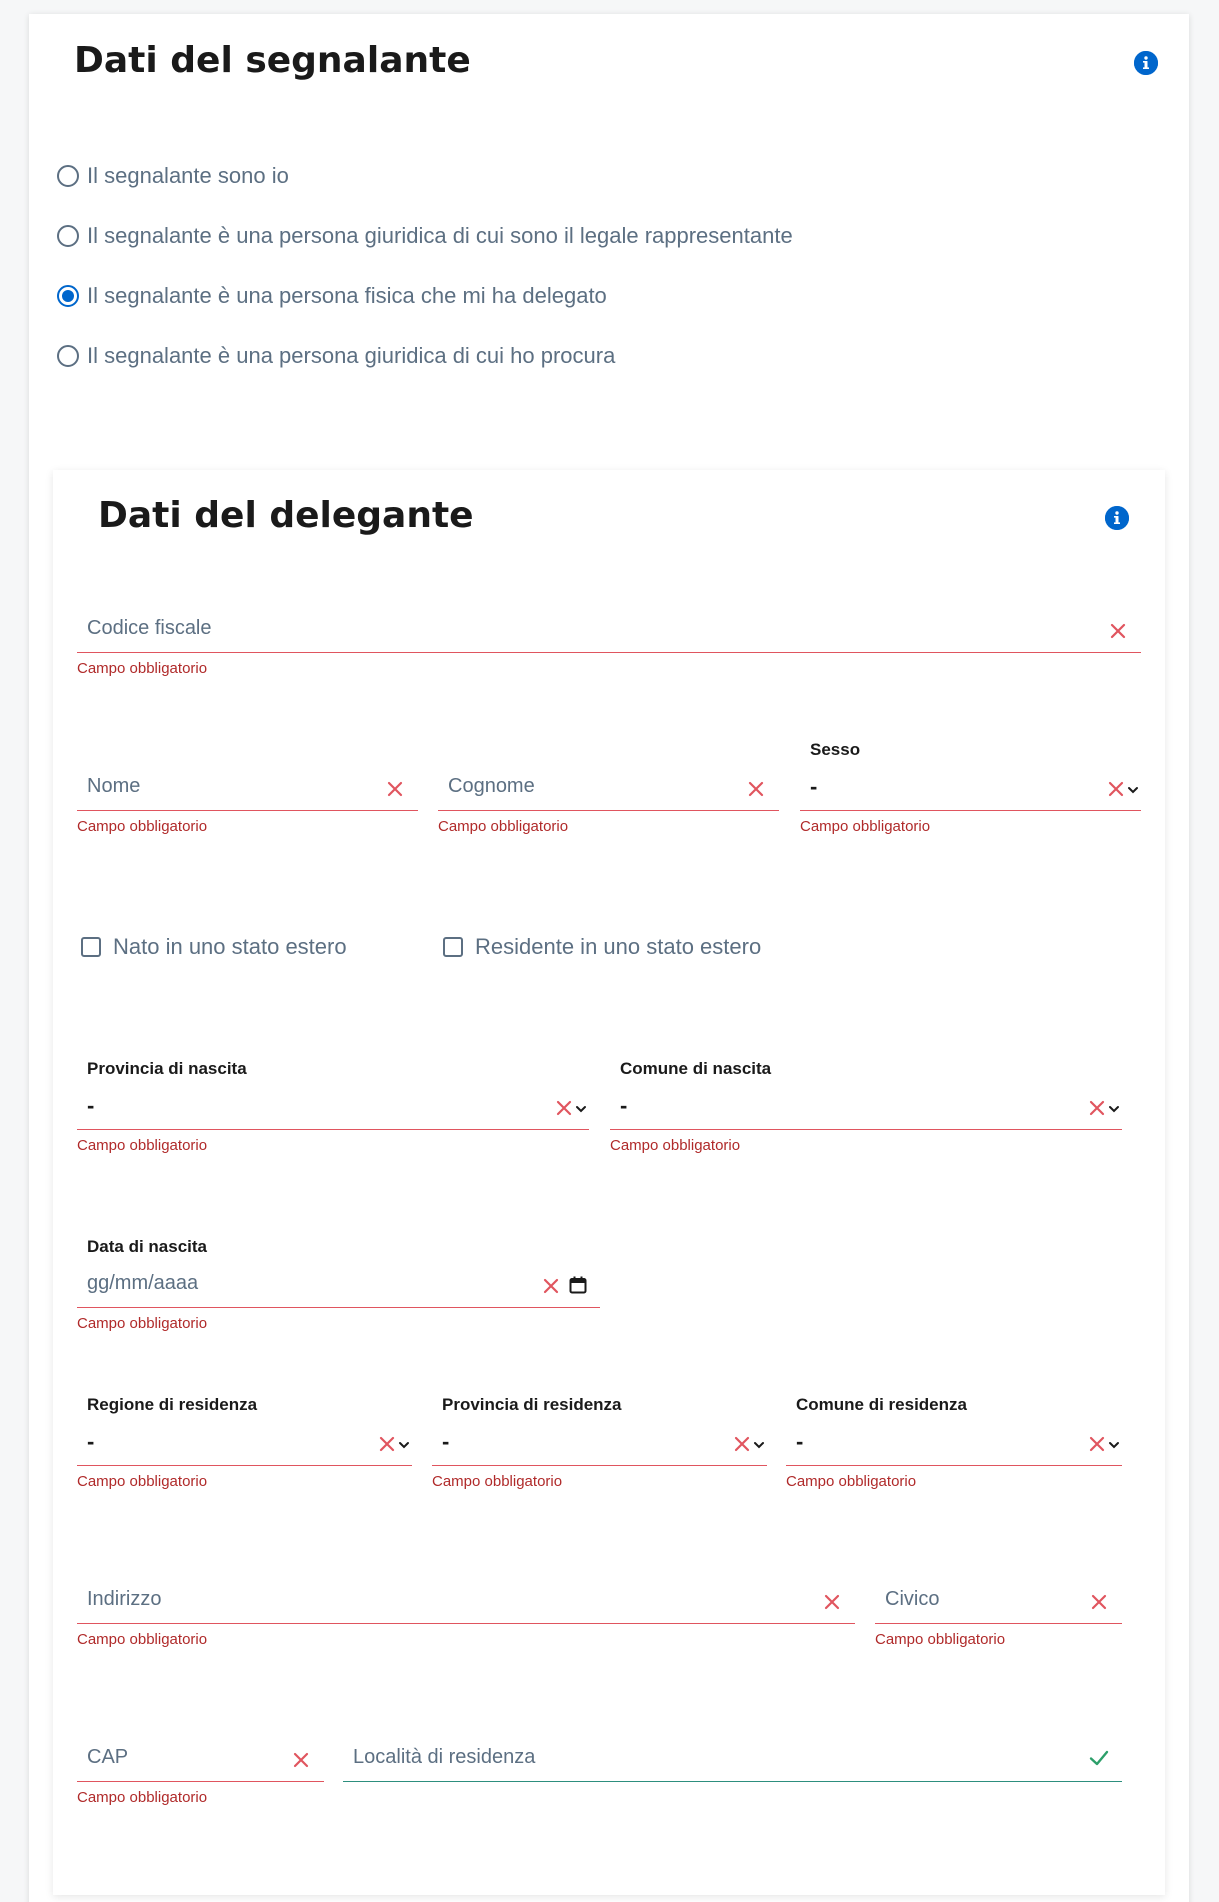 The image size is (1219, 1902). What do you see at coordinates (272, 60) in the screenshot?
I see `segnalante-title: Dati del segnalante` at bounding box center [272, 60].